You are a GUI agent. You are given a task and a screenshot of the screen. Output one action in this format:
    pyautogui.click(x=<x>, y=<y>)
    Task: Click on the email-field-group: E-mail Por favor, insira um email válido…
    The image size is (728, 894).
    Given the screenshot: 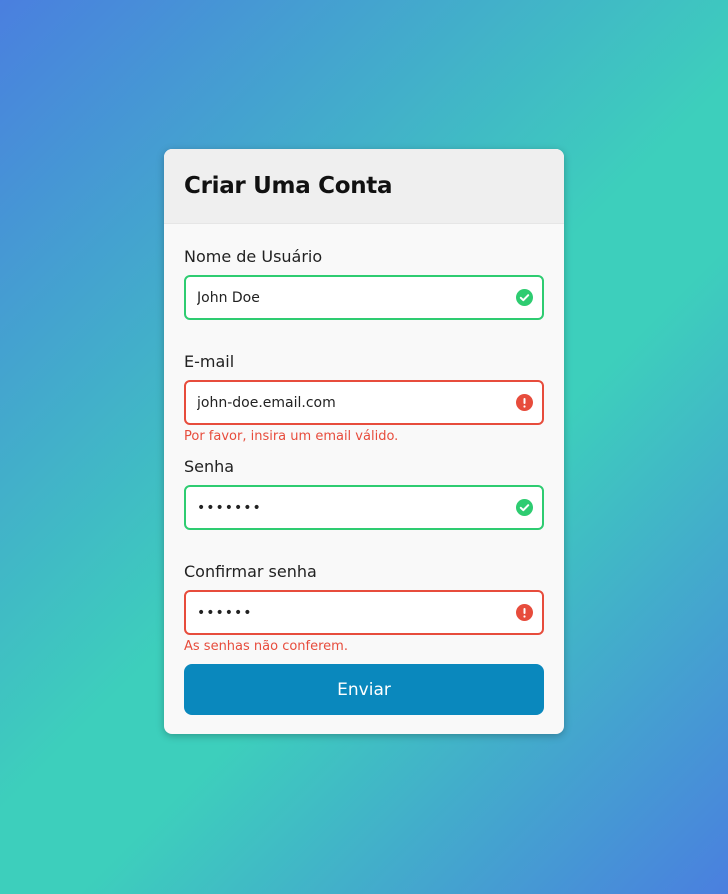 What is the action you would take?
    pyautogui.click(x=364, y=397)
    